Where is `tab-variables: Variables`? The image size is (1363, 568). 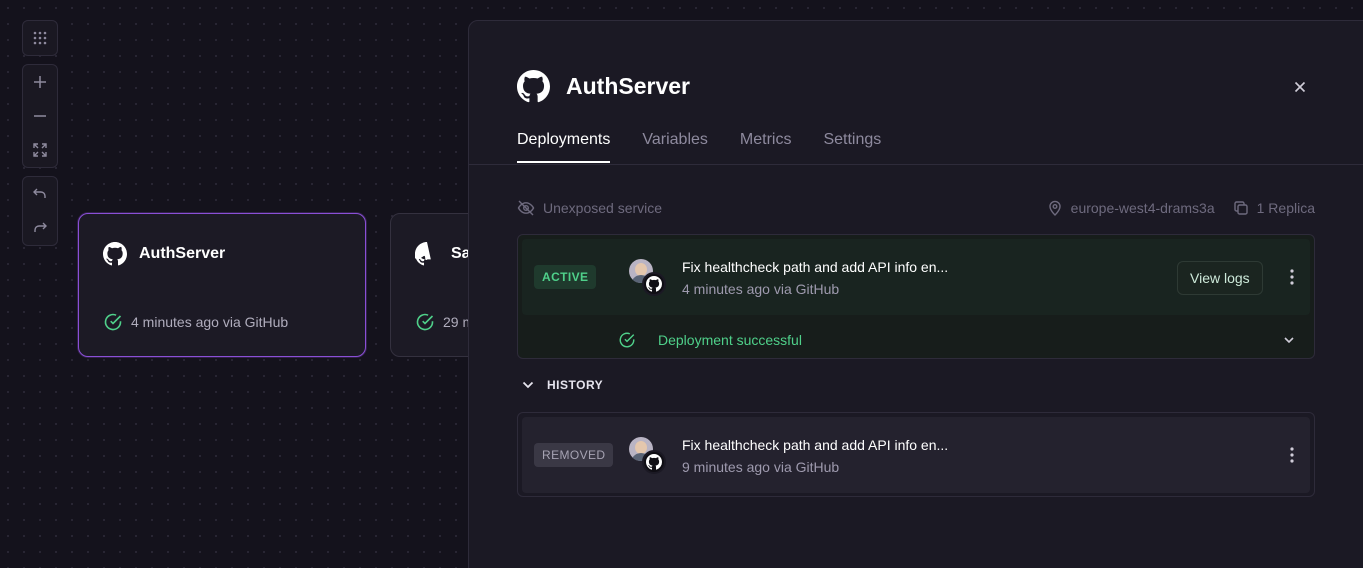
tab-variables: Variables is located at coordinates (675, 147).